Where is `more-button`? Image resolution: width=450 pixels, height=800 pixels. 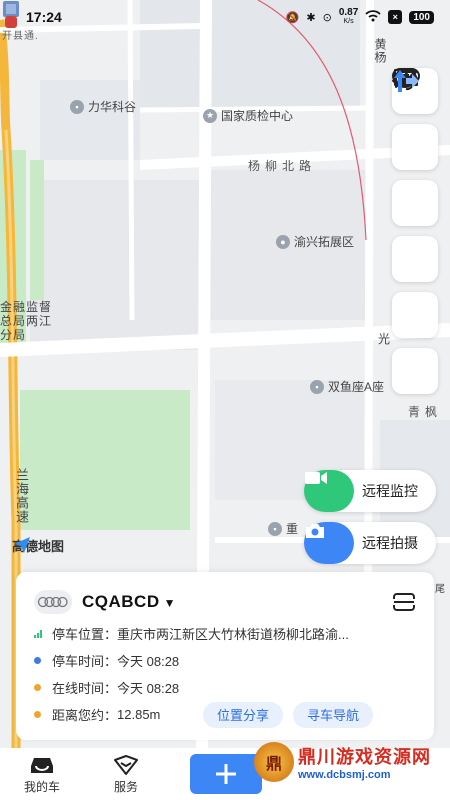
more-button is located at coordinates (415, 119).